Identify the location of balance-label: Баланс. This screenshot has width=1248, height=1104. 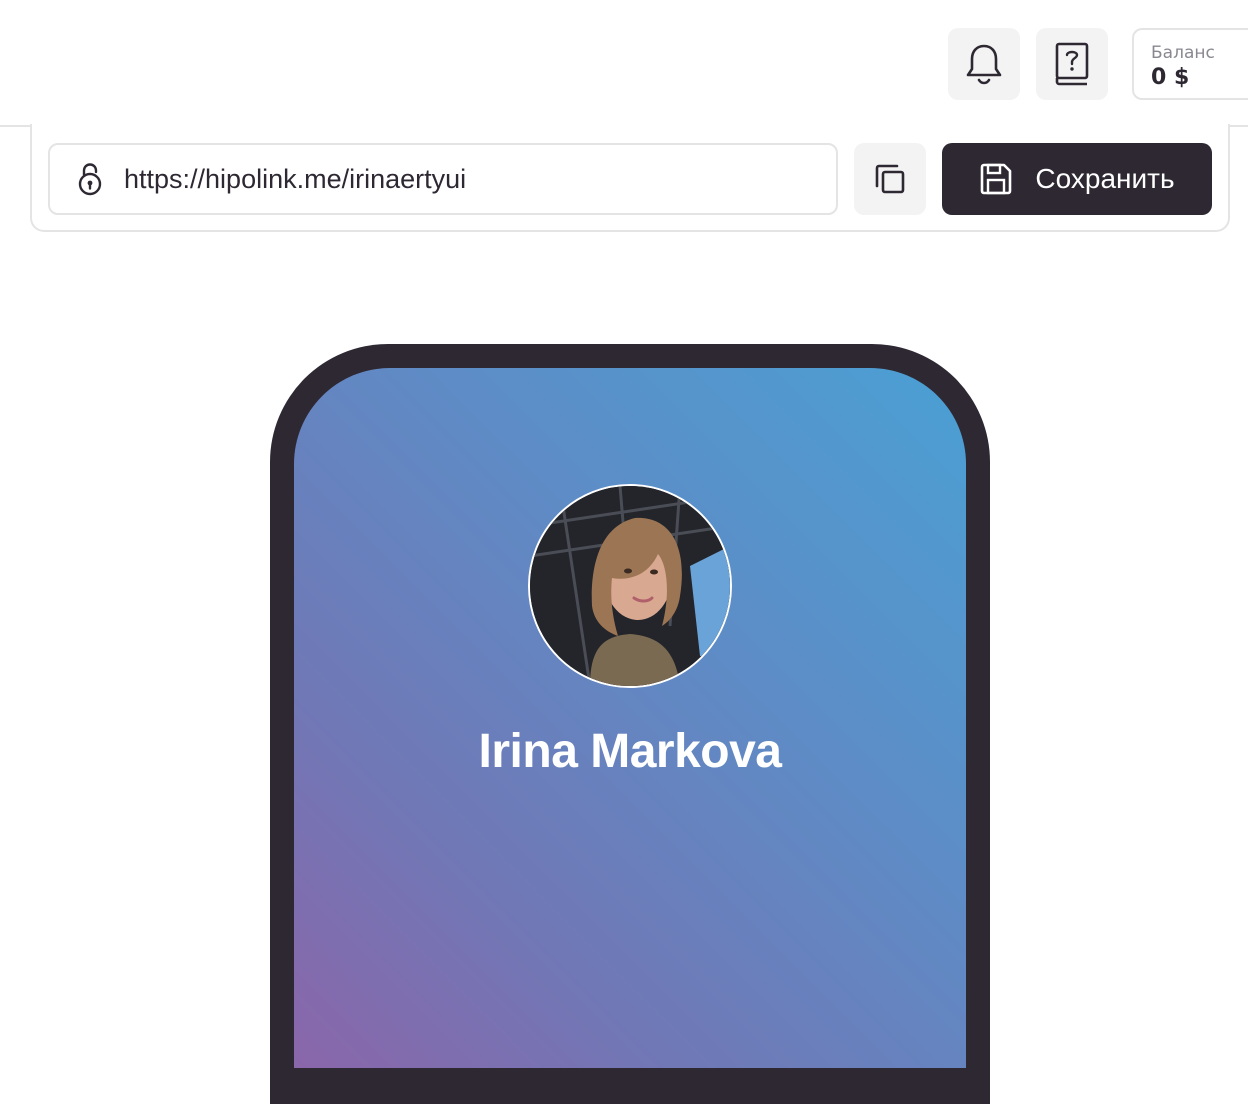
(1183, 53).